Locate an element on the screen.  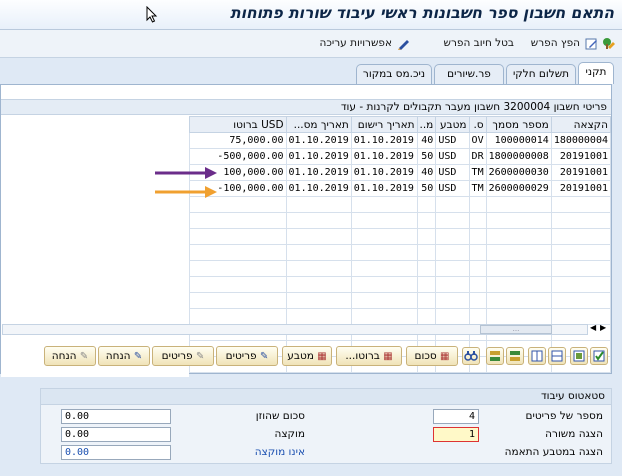
table-cell: 180000004 is located at coordinates (581, 140).